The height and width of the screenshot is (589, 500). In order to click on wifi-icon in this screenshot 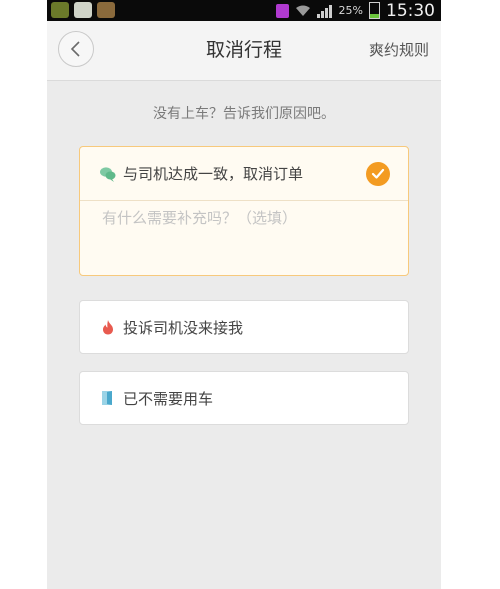, I will do `click(302, 10)`.